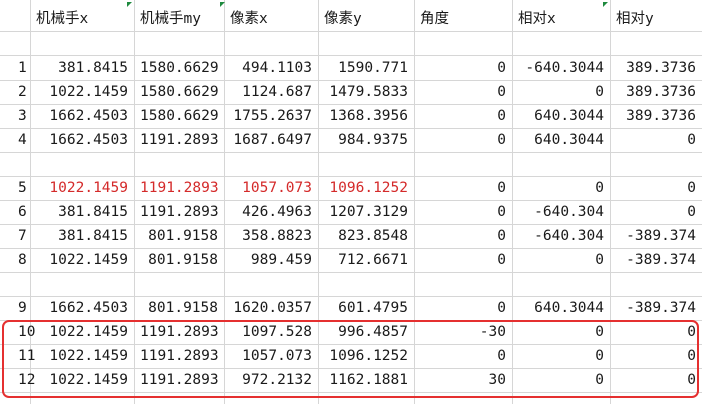  Describe the element at coordinates (271, 260) in the screenshot. I see `table-cell-pixel-x: 989.459` at that location.